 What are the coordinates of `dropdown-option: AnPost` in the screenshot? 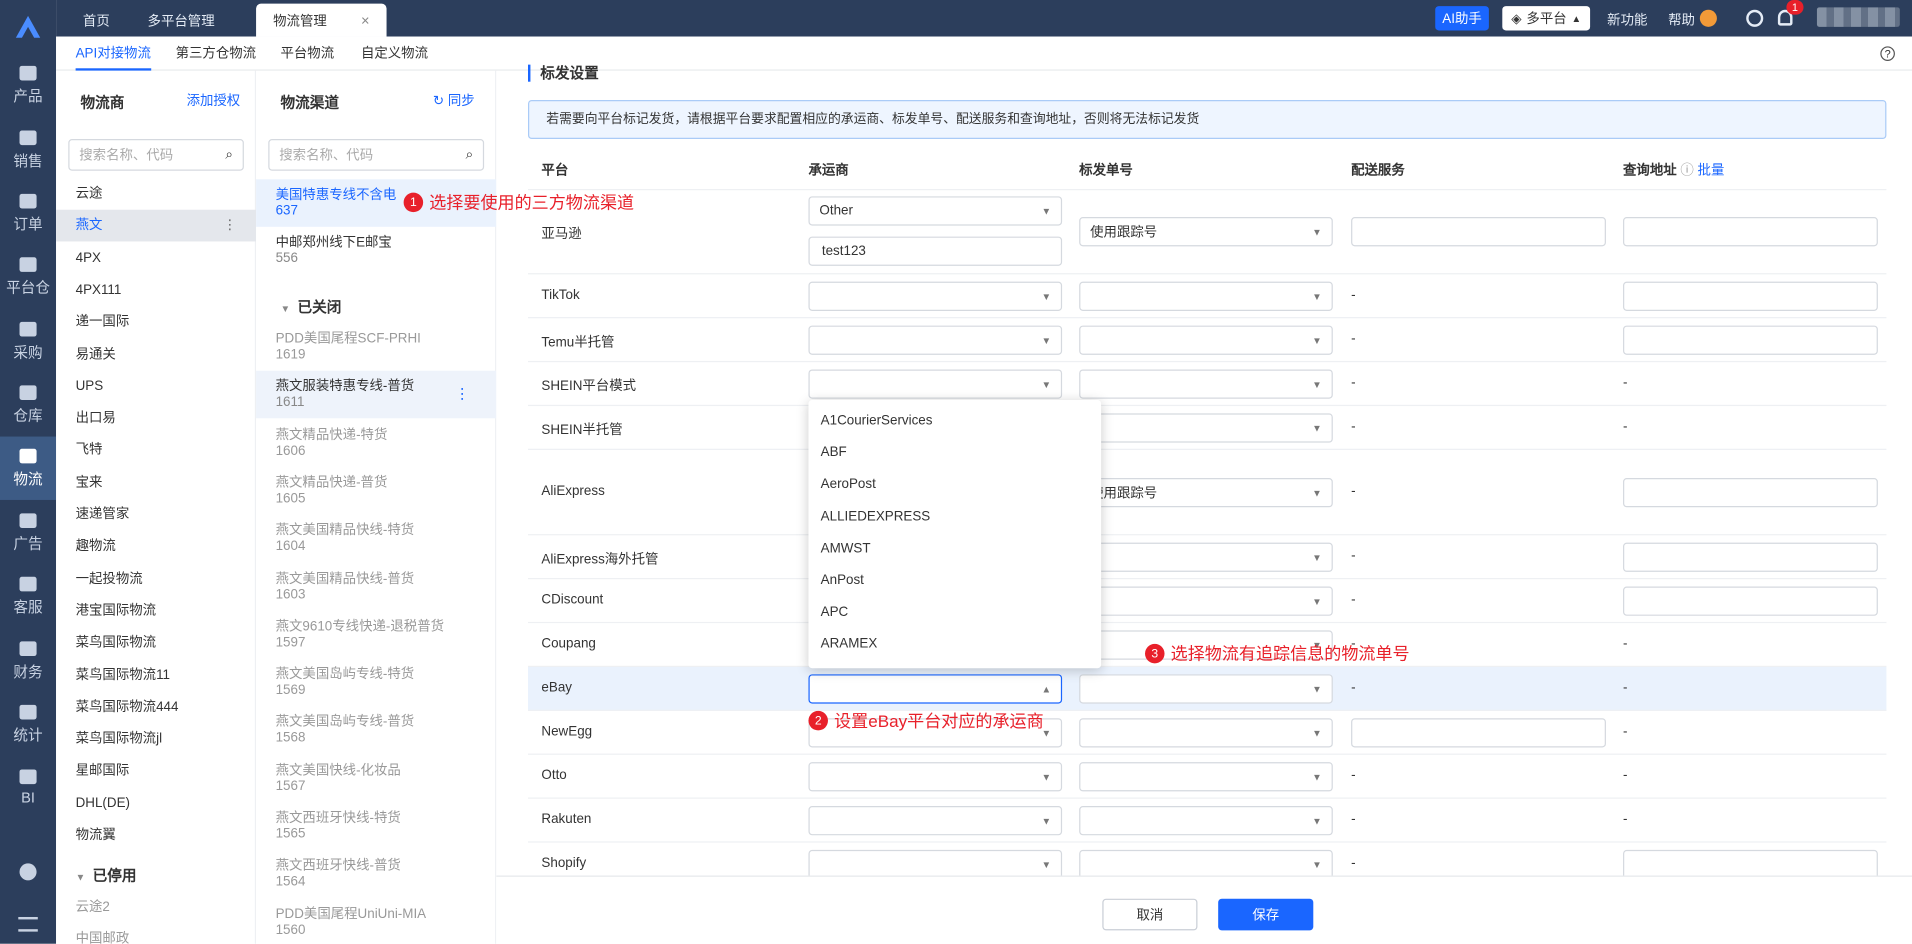 It's located at (954, 581).